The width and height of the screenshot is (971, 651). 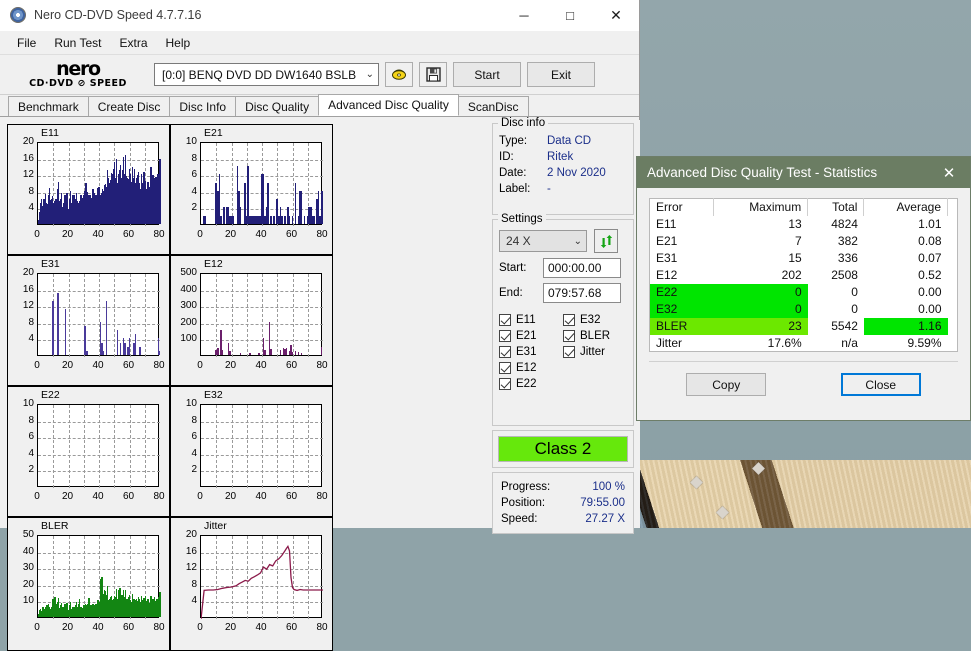 What do you see at coordinates (129, 106) in the screenshot?
I see `tab-create-disc: Create Disc` at bounding box center [129, 106].